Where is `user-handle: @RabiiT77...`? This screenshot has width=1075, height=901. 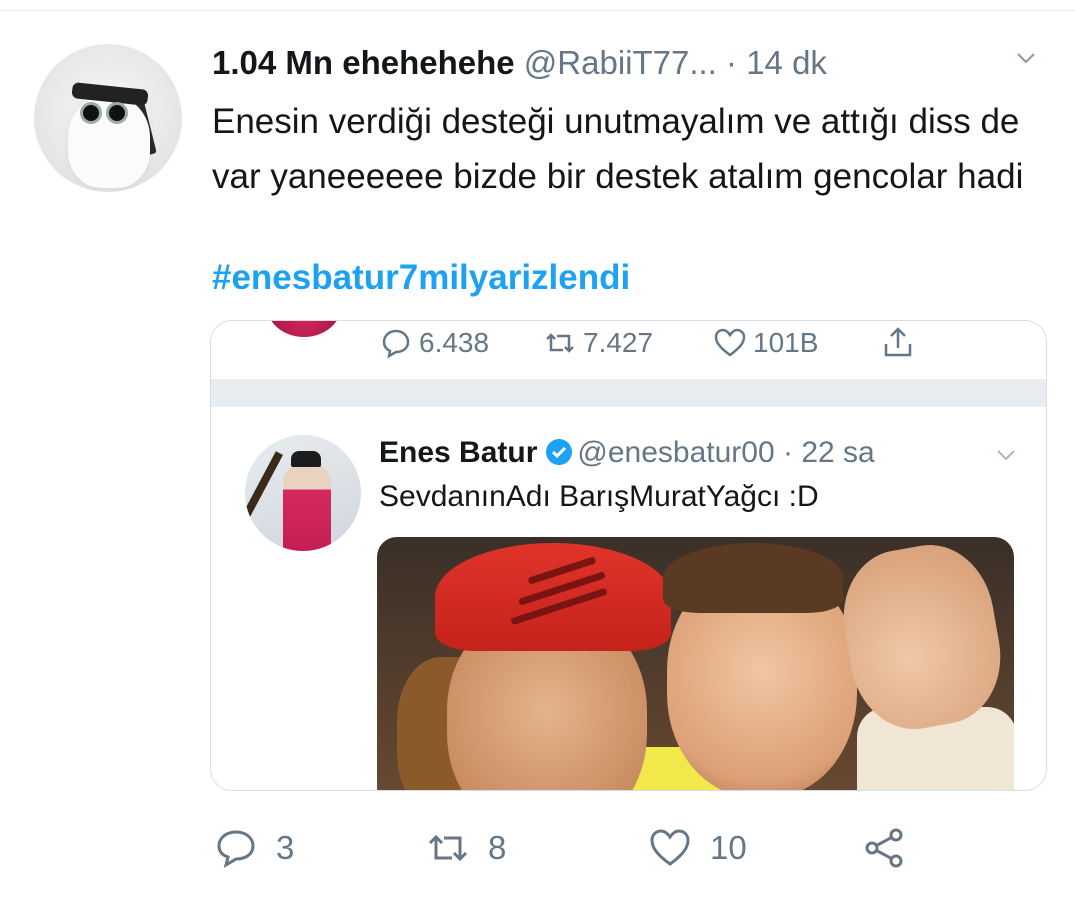 user-handle: @RabiiT77... is located at coordinates (620, 62).